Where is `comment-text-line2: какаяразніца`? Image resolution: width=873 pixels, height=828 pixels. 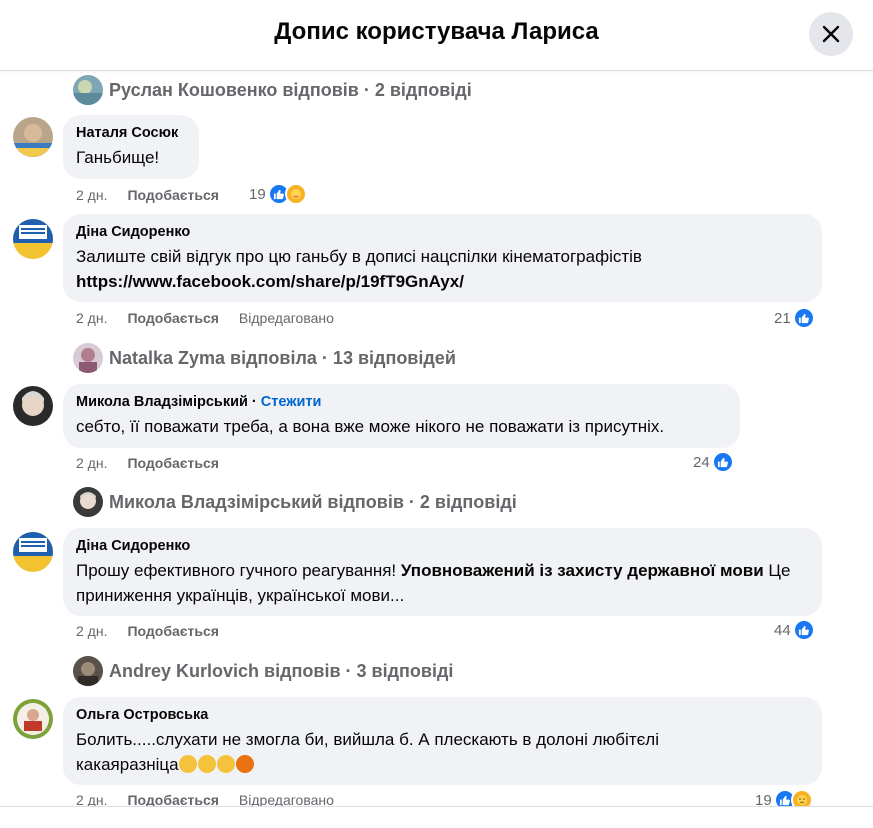 comment-text-line2: какаяразніца is located at coordinates (442, 764).